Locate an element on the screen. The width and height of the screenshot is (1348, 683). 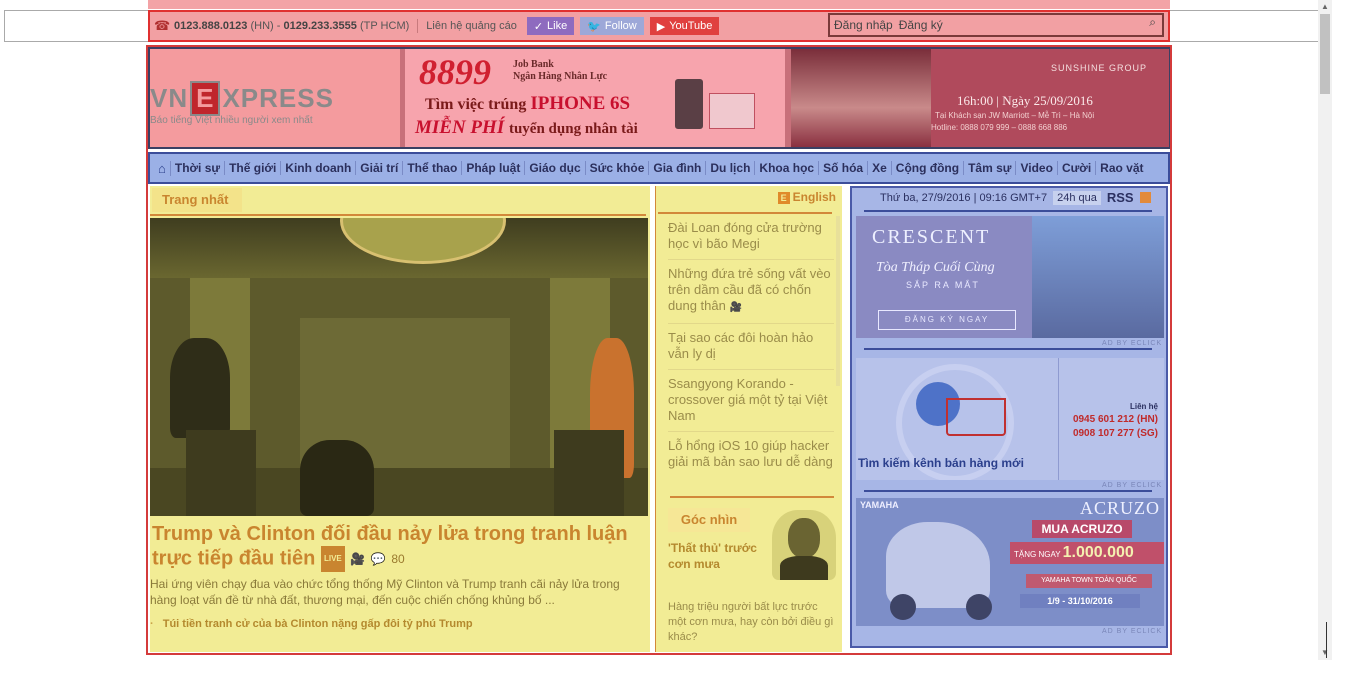
section-tab-trang-nhat: Trang nhất is located at coordinates (197, 200).